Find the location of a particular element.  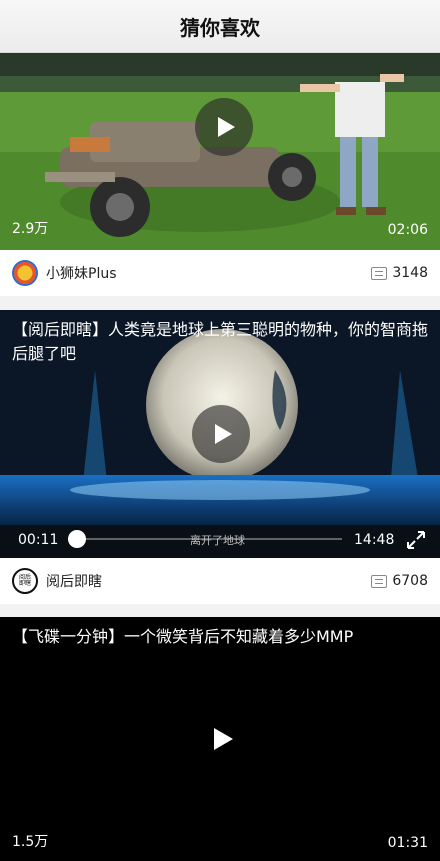

fullscreen-icon is located at coordinates (416, 540).